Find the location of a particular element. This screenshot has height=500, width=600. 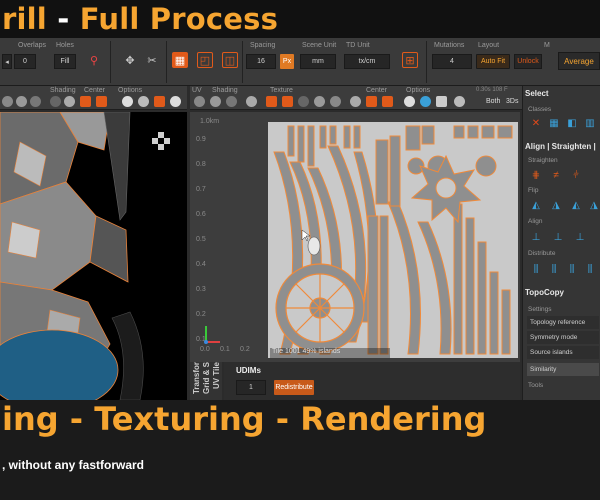

overlaps-label: Overlaps is located at coordinates (32, 45).